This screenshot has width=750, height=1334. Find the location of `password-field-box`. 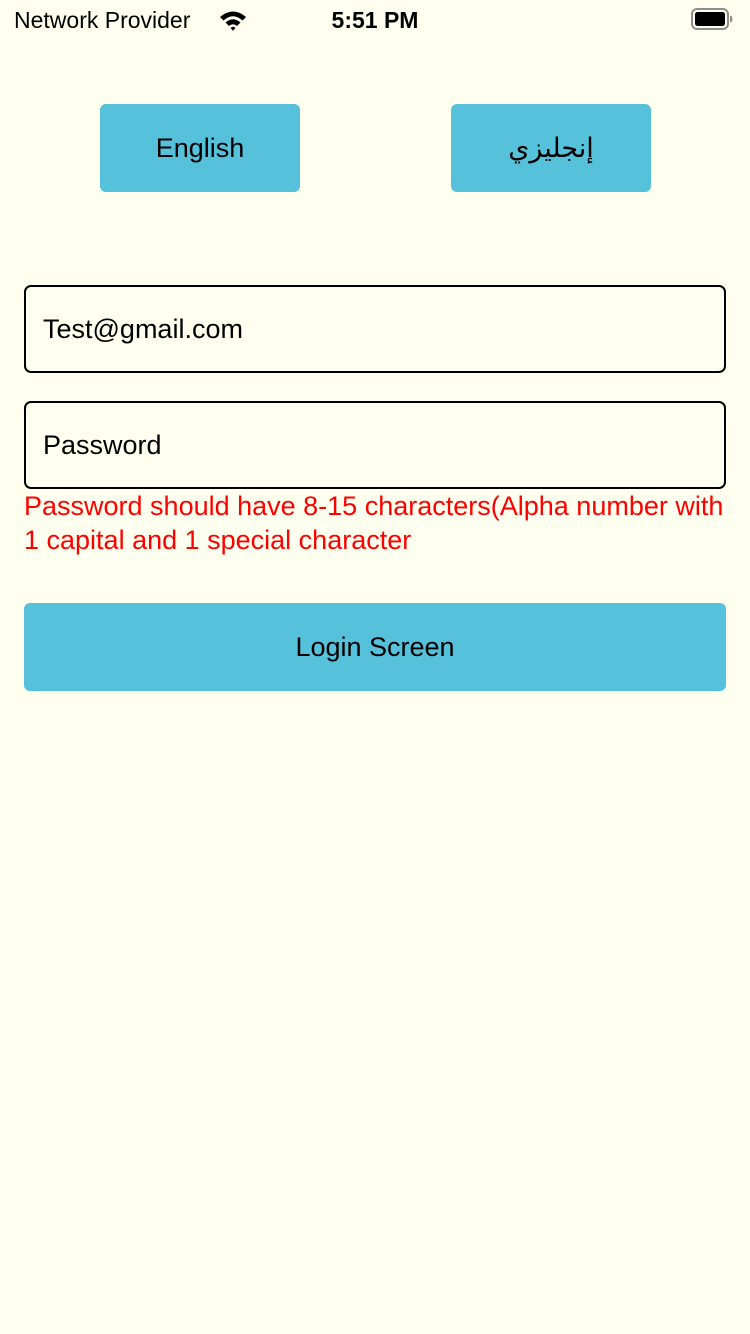

password-field-box is located at coordinates (375, 445).